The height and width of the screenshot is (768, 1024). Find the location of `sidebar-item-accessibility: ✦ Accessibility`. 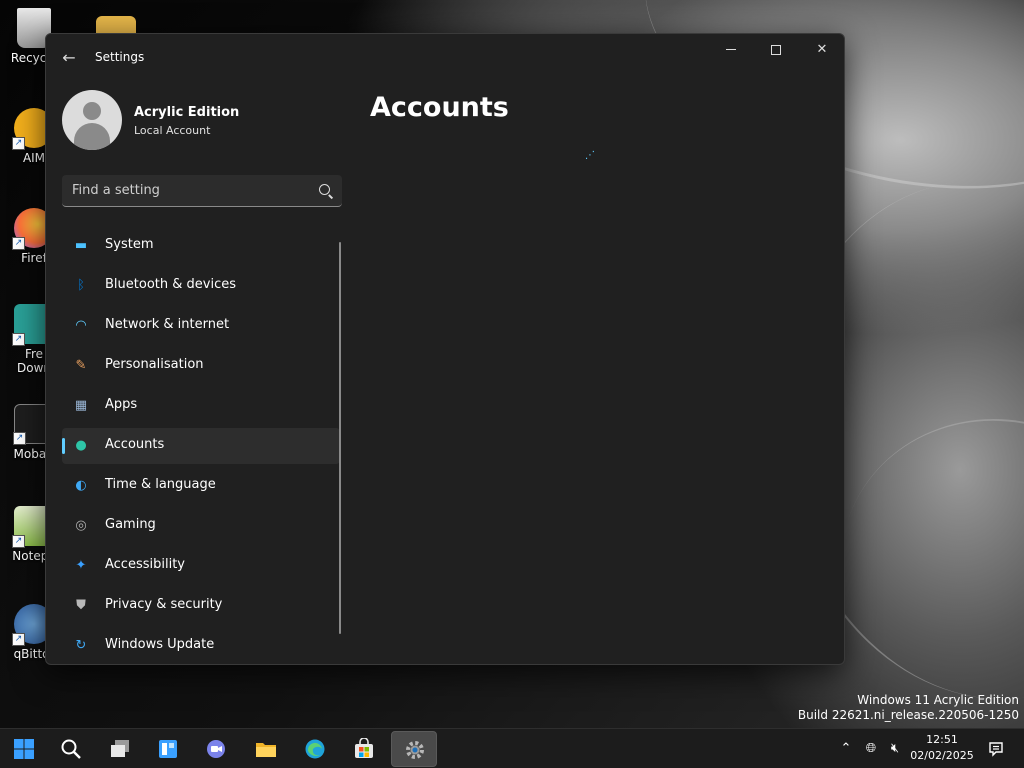

sidebar-item-accessibility: ✦ Accessibility is located at coordinates (201, 566).